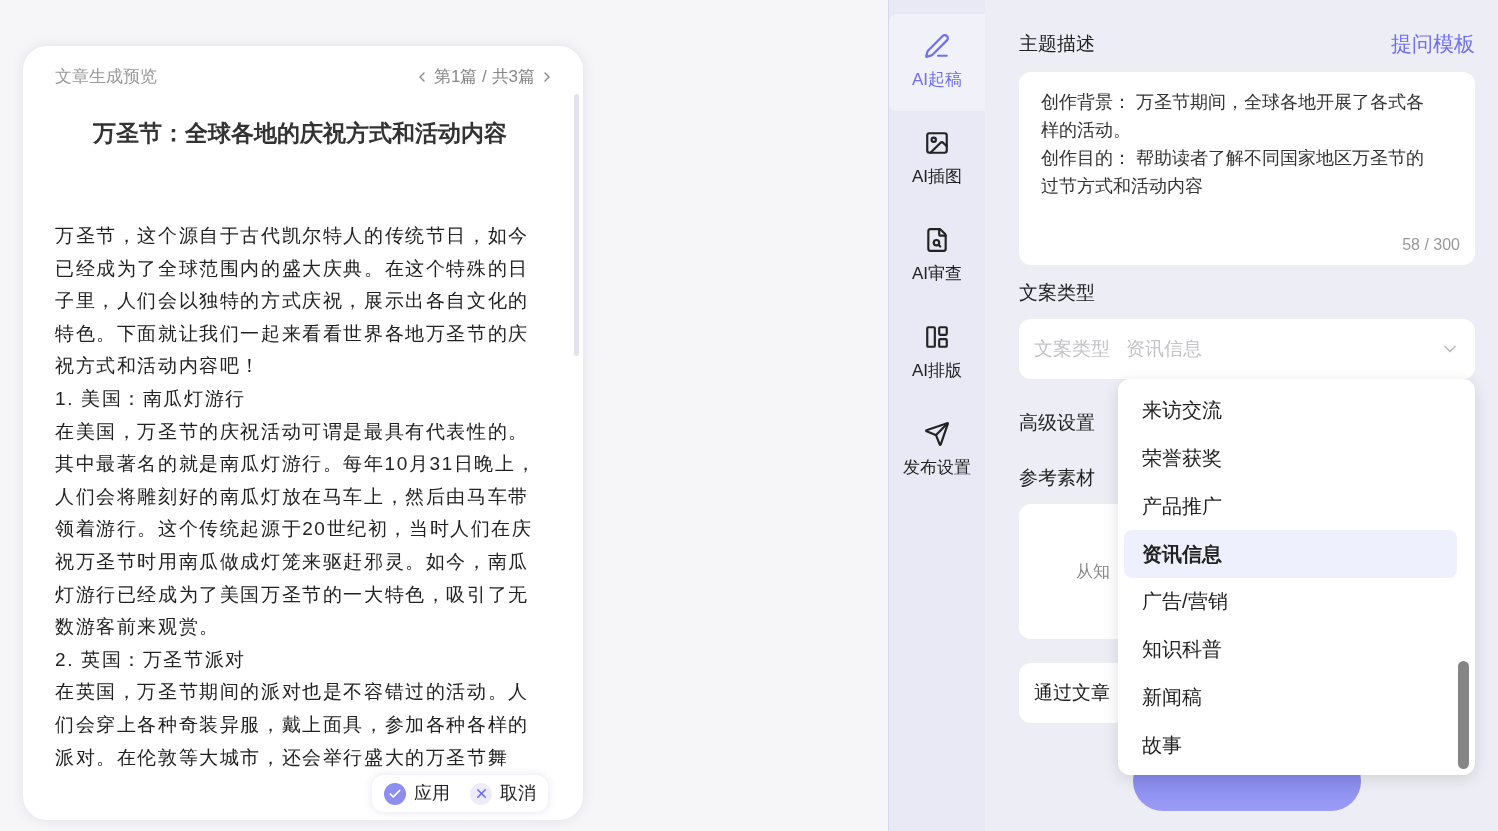 Image resolution: width=1498 pixels, height=831 pixels. What do you see at coordinates (106, 77) in the screenshot?
I see `preview-title: 文章生成预览` at bounding box center [106, 77].